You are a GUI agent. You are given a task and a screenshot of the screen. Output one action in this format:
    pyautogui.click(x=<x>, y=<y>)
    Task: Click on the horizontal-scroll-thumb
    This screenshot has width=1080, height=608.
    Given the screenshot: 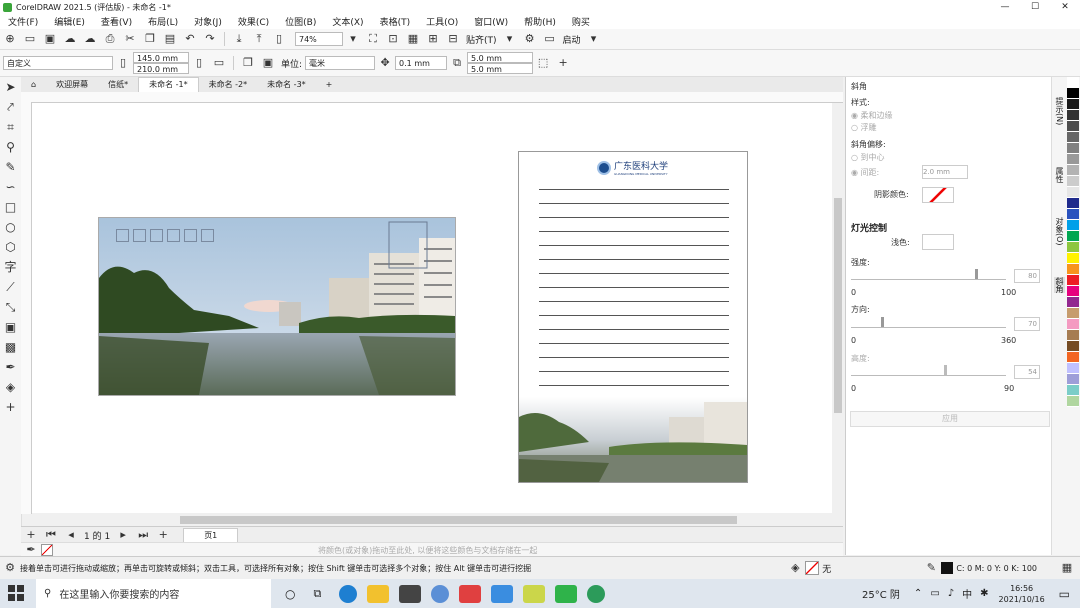 What is the action you would take?
    pyautogui.click(x=458, y=520)
    